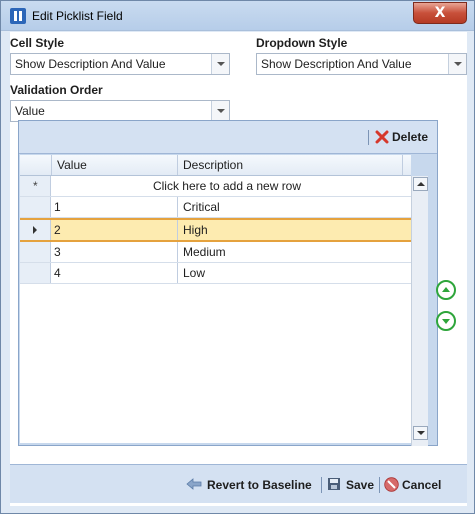 This screenshot has width=475, height=514. Describe the element at coordinates (446, 290) in the screenshot. I see `move-up-icon` at that location.